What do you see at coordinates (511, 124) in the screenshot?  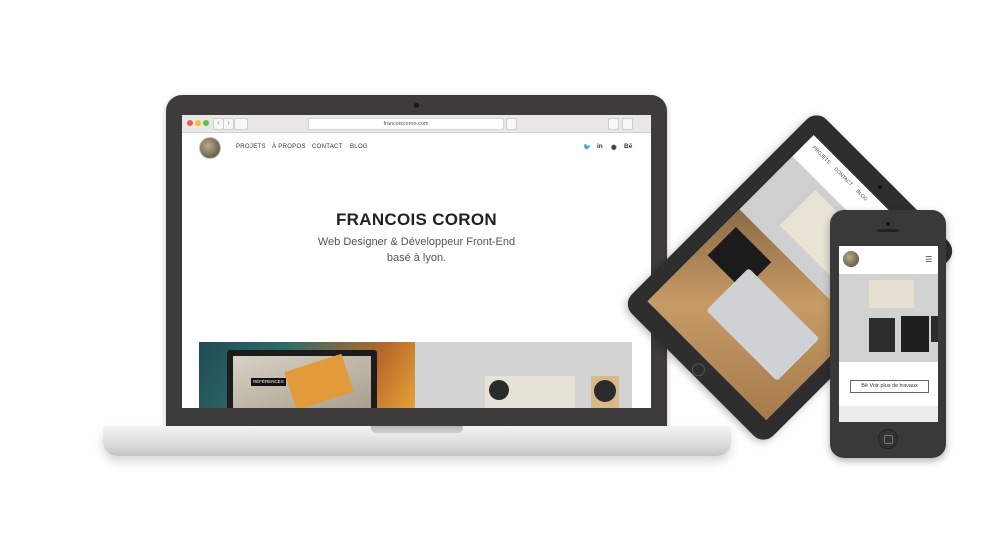 I see `pocket-icon` at bounding box center [511, 124].